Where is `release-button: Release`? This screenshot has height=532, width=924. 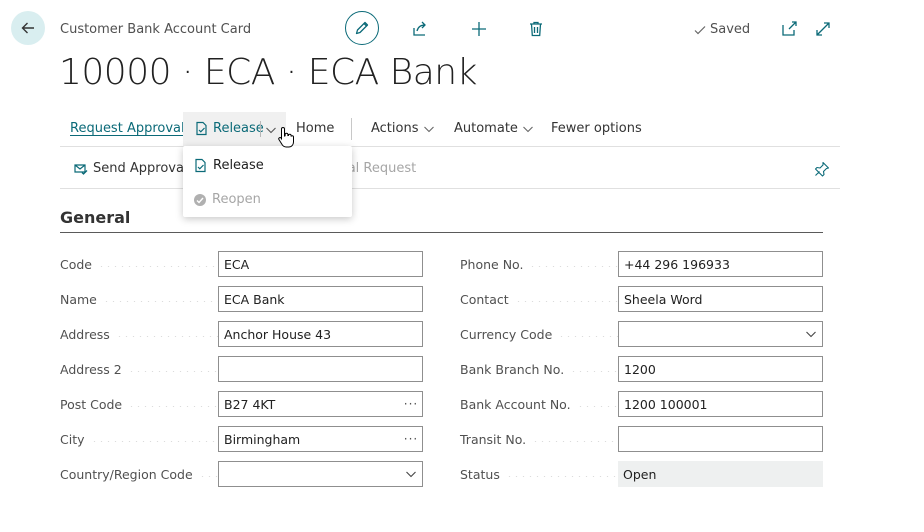 release-button: Release is located at coordinates (229, 128).